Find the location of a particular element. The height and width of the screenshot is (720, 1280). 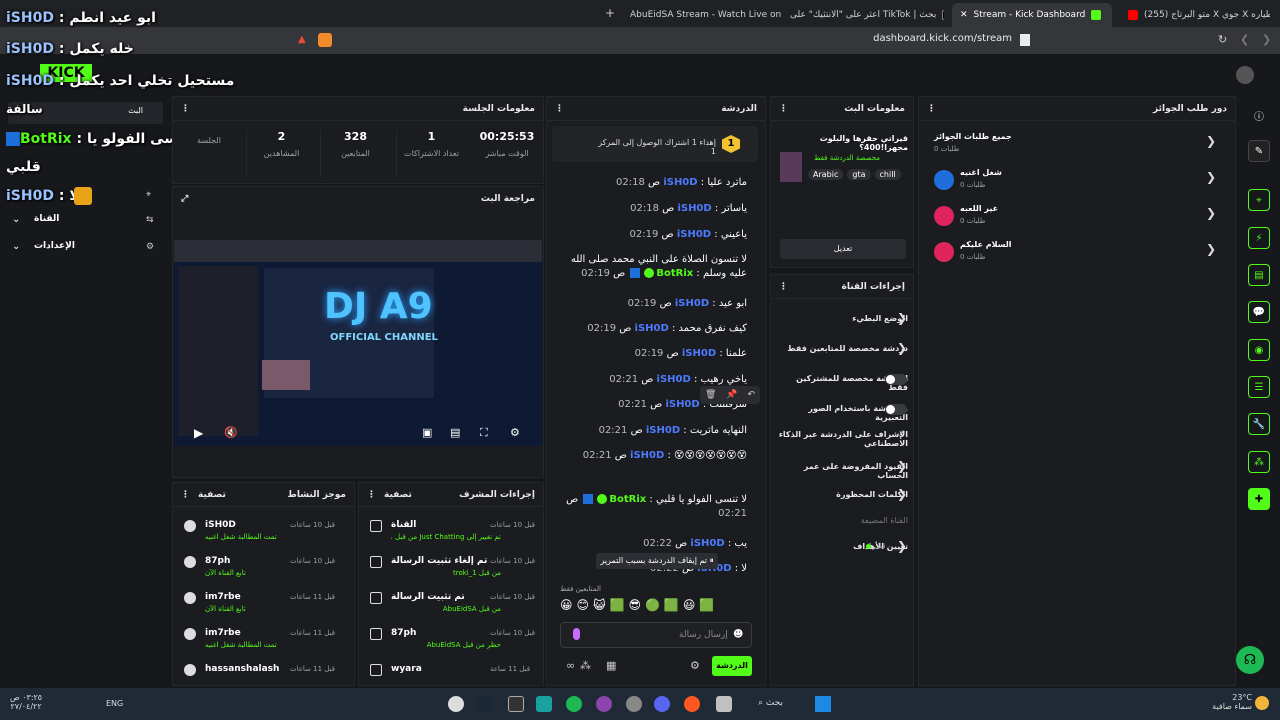

pip-icon: ▣ is located at coordinates (427, 432).